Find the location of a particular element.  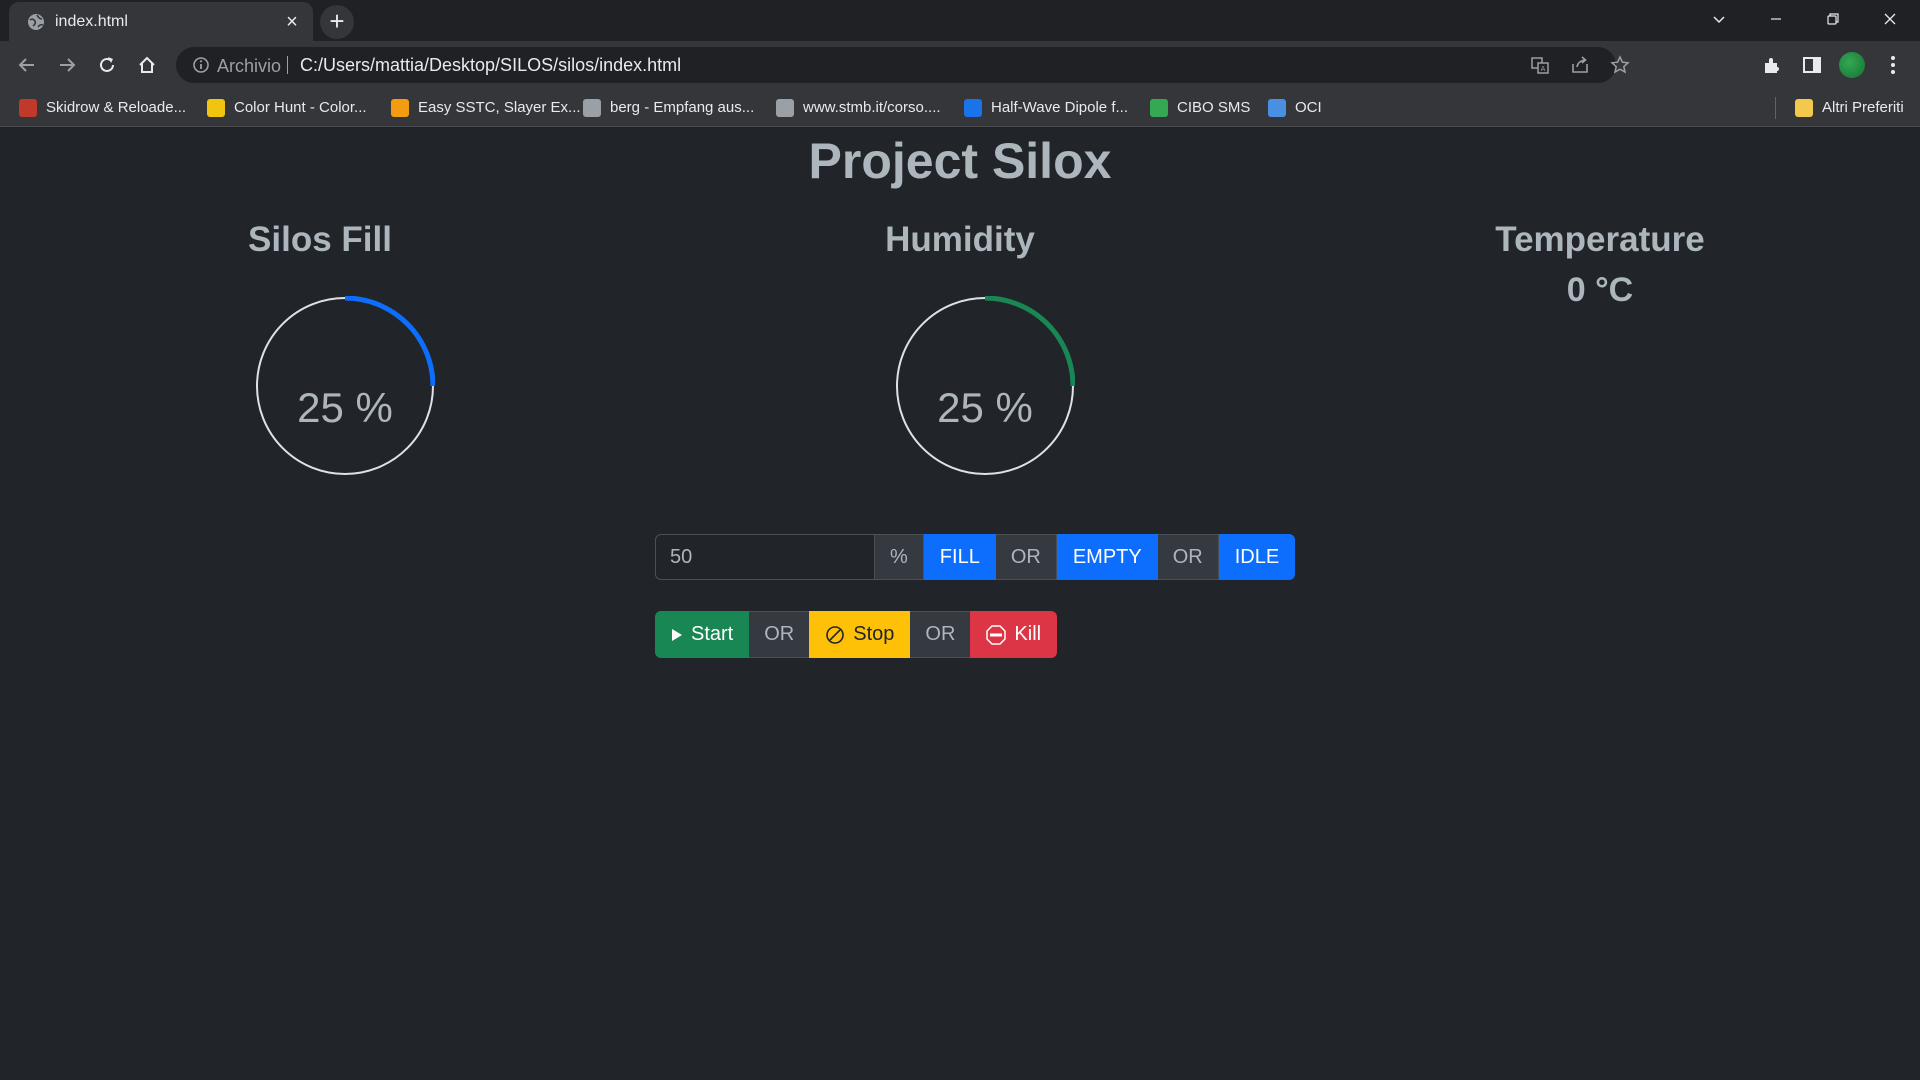

forward-icon is located at coordinates (67, 65).